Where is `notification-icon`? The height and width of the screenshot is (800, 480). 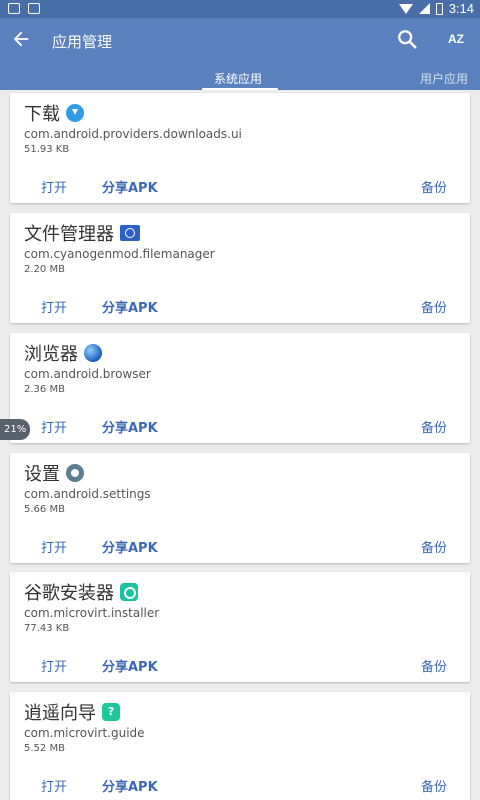
notification-icon is located at coordinates (14, 8).